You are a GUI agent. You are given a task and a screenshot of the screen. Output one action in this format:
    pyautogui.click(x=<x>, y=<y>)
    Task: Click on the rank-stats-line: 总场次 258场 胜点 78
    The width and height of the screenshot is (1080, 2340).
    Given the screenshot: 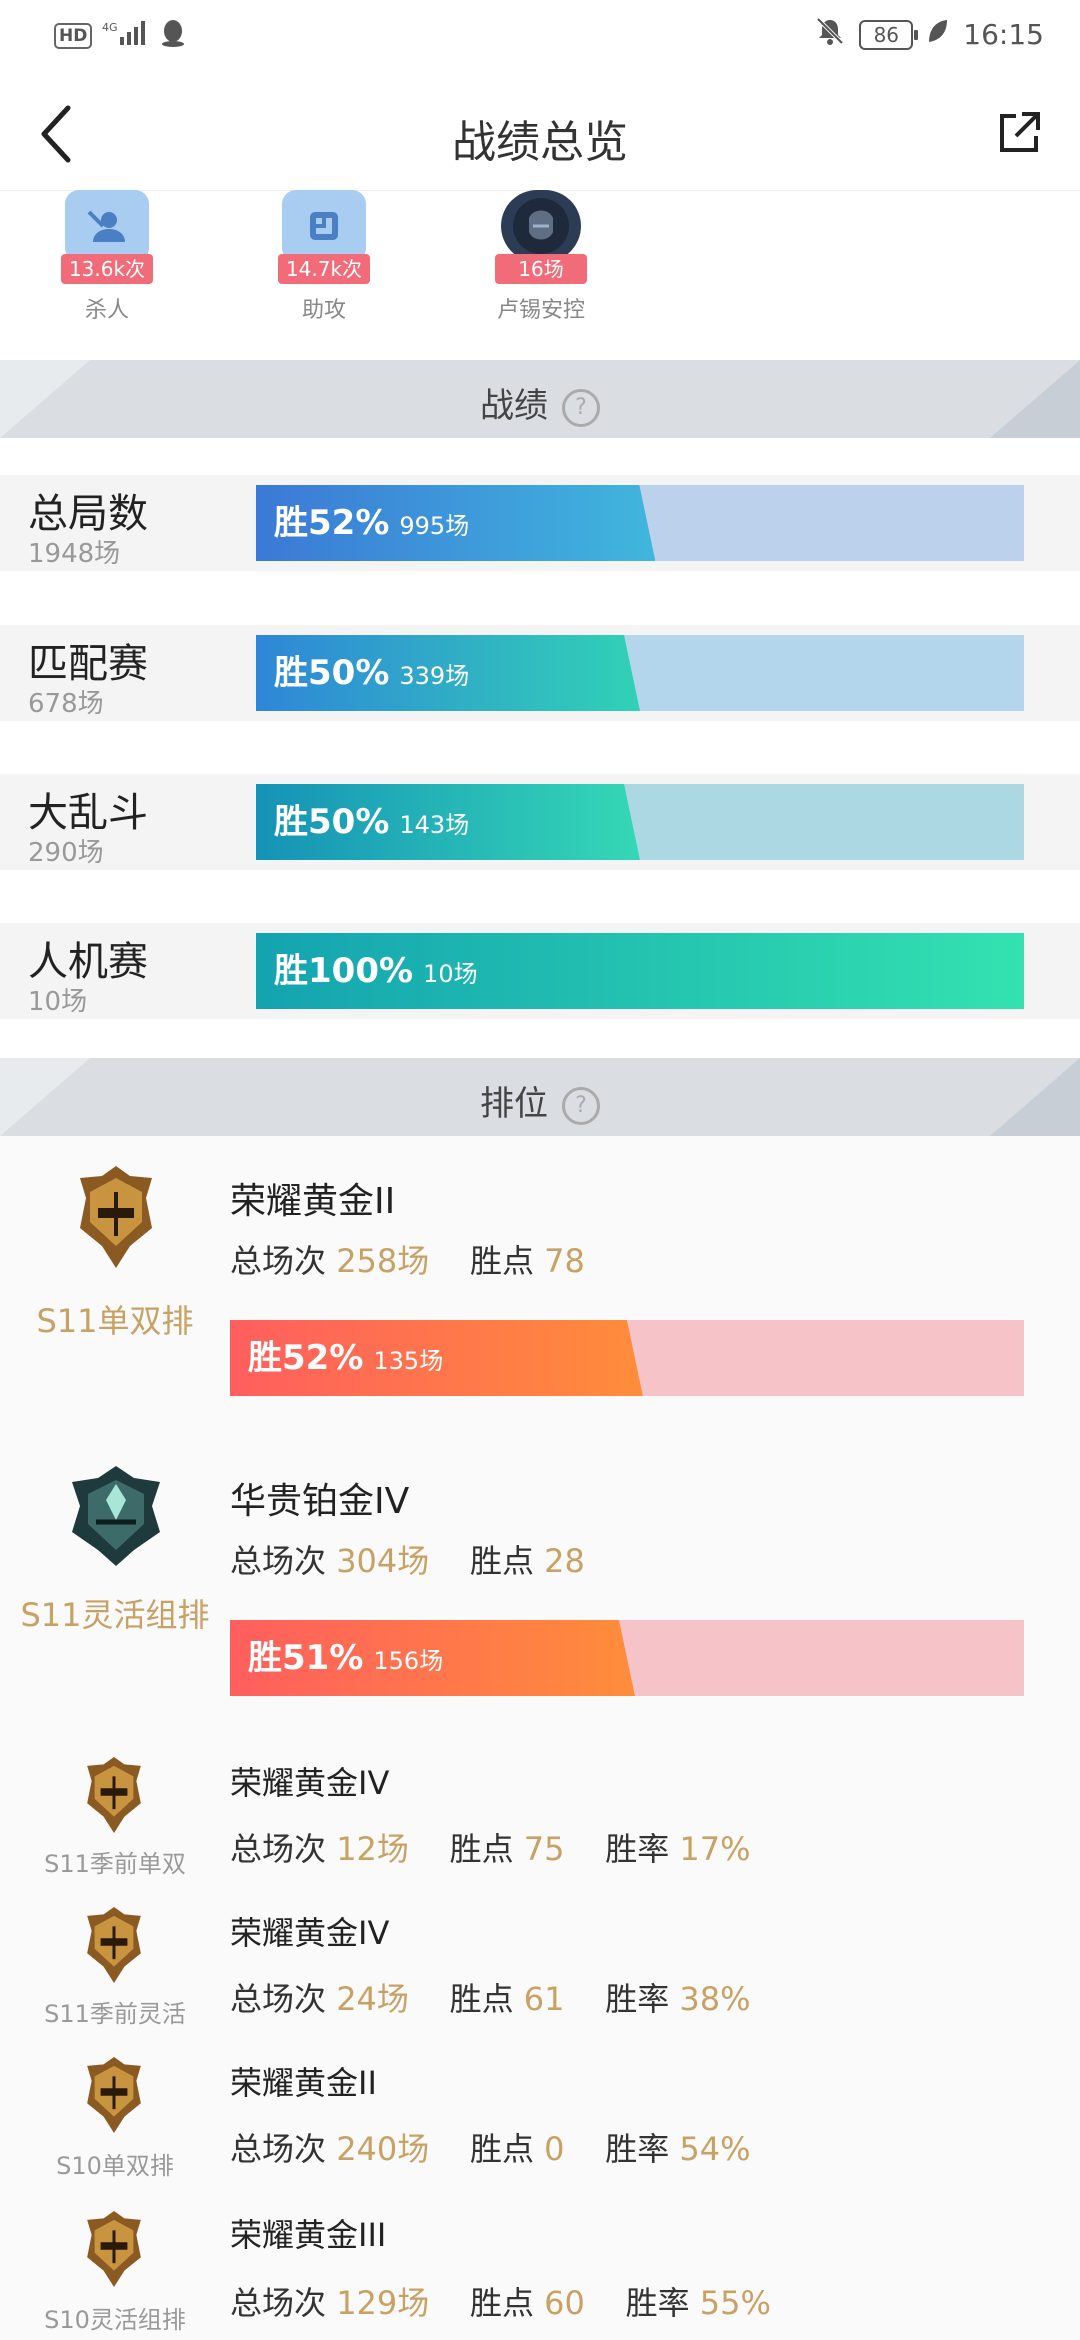 What is the action you would take?
    pyautogui.click(x=407, y=1261)
    